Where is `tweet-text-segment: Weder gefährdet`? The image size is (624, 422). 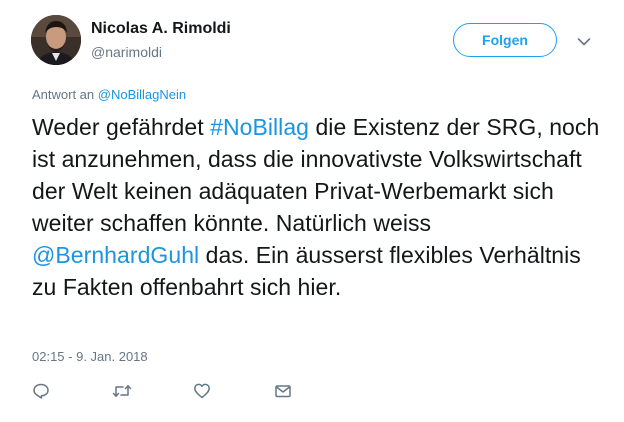
tweet-text-segment: Weder gefährdet is located at coordinates (121, 127).